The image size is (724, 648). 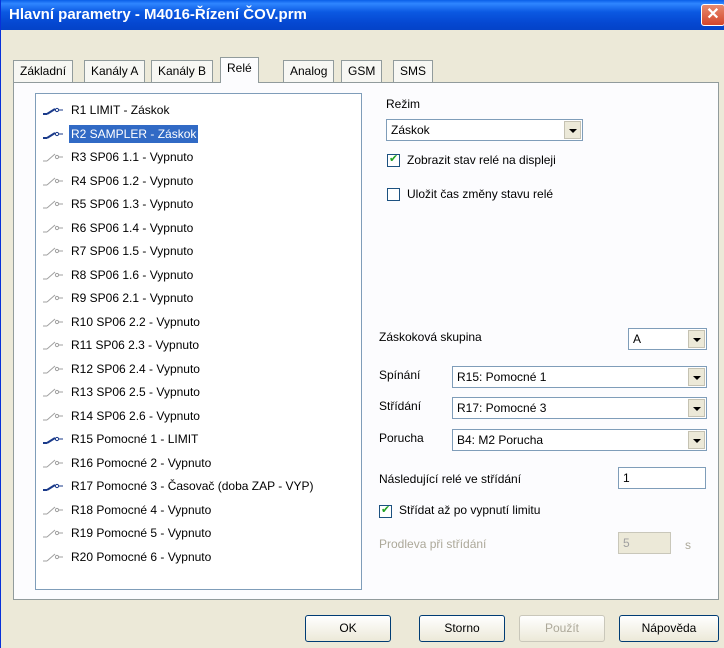 What do you see at coordinates (120, 110) in the screenshot?
I see `relay-list-item-label: R1 LIMIT - Záskok` at bounding box center [120, 110].